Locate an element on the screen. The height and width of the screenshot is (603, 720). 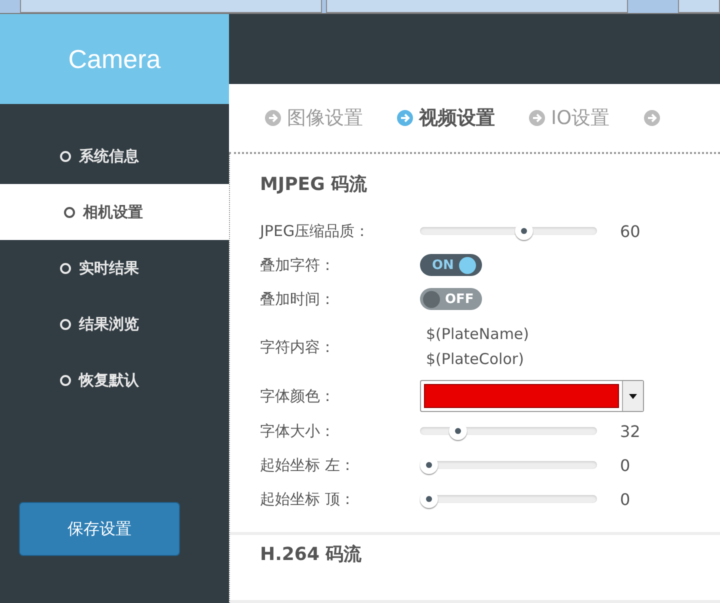
color-dropdown is located at coordinates (532, 396).